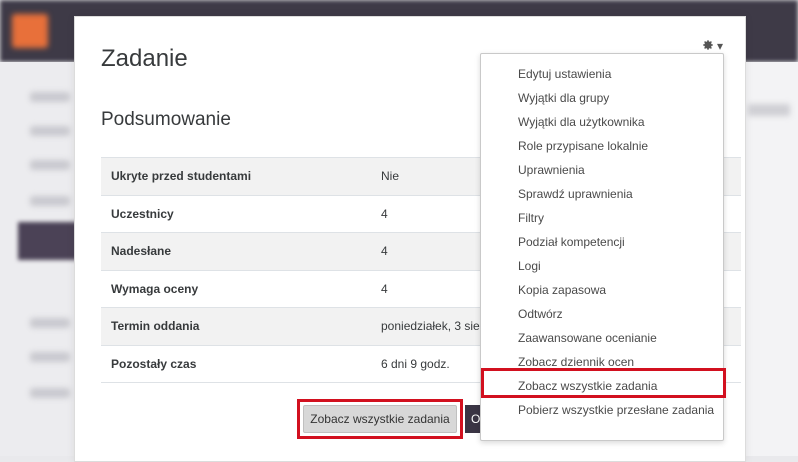  Describe the element at coordinates (602, 146) in the screenshot. I see `menu-item-local-roles: Role przypisane lokalnie` at that location.